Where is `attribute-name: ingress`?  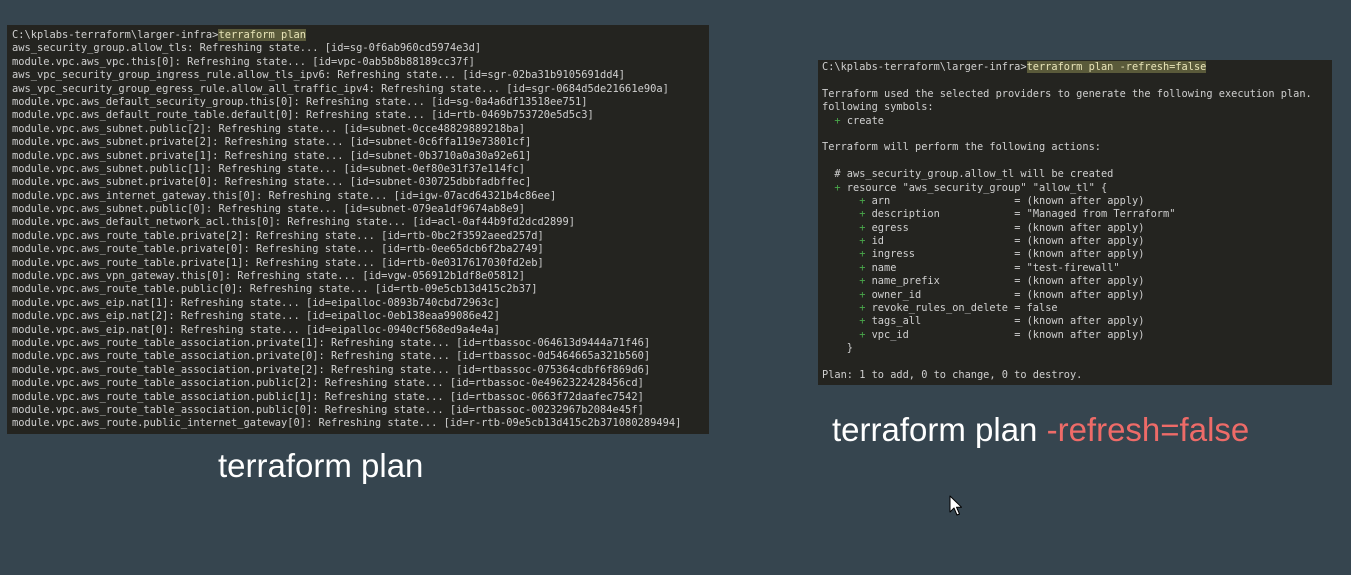
attribute-name: ingress is located at coordinates (893, 254).